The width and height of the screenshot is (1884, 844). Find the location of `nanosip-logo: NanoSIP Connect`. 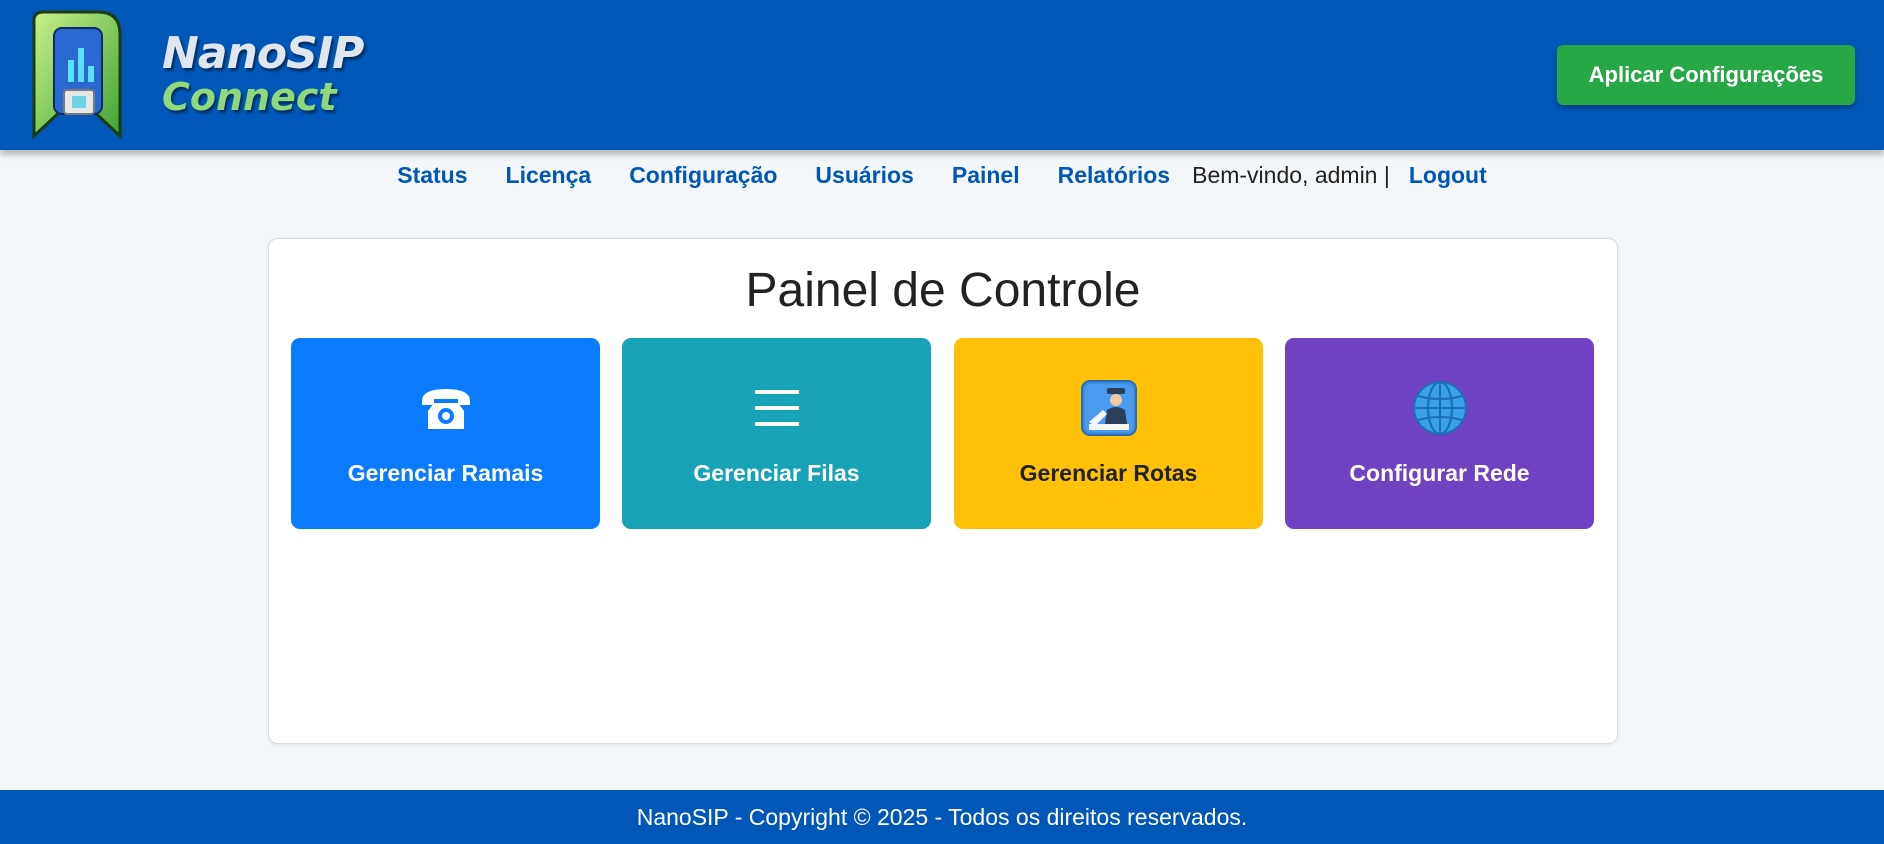

nanosip-logo: NanoSIP Connect is located at coordinates (196, 75).